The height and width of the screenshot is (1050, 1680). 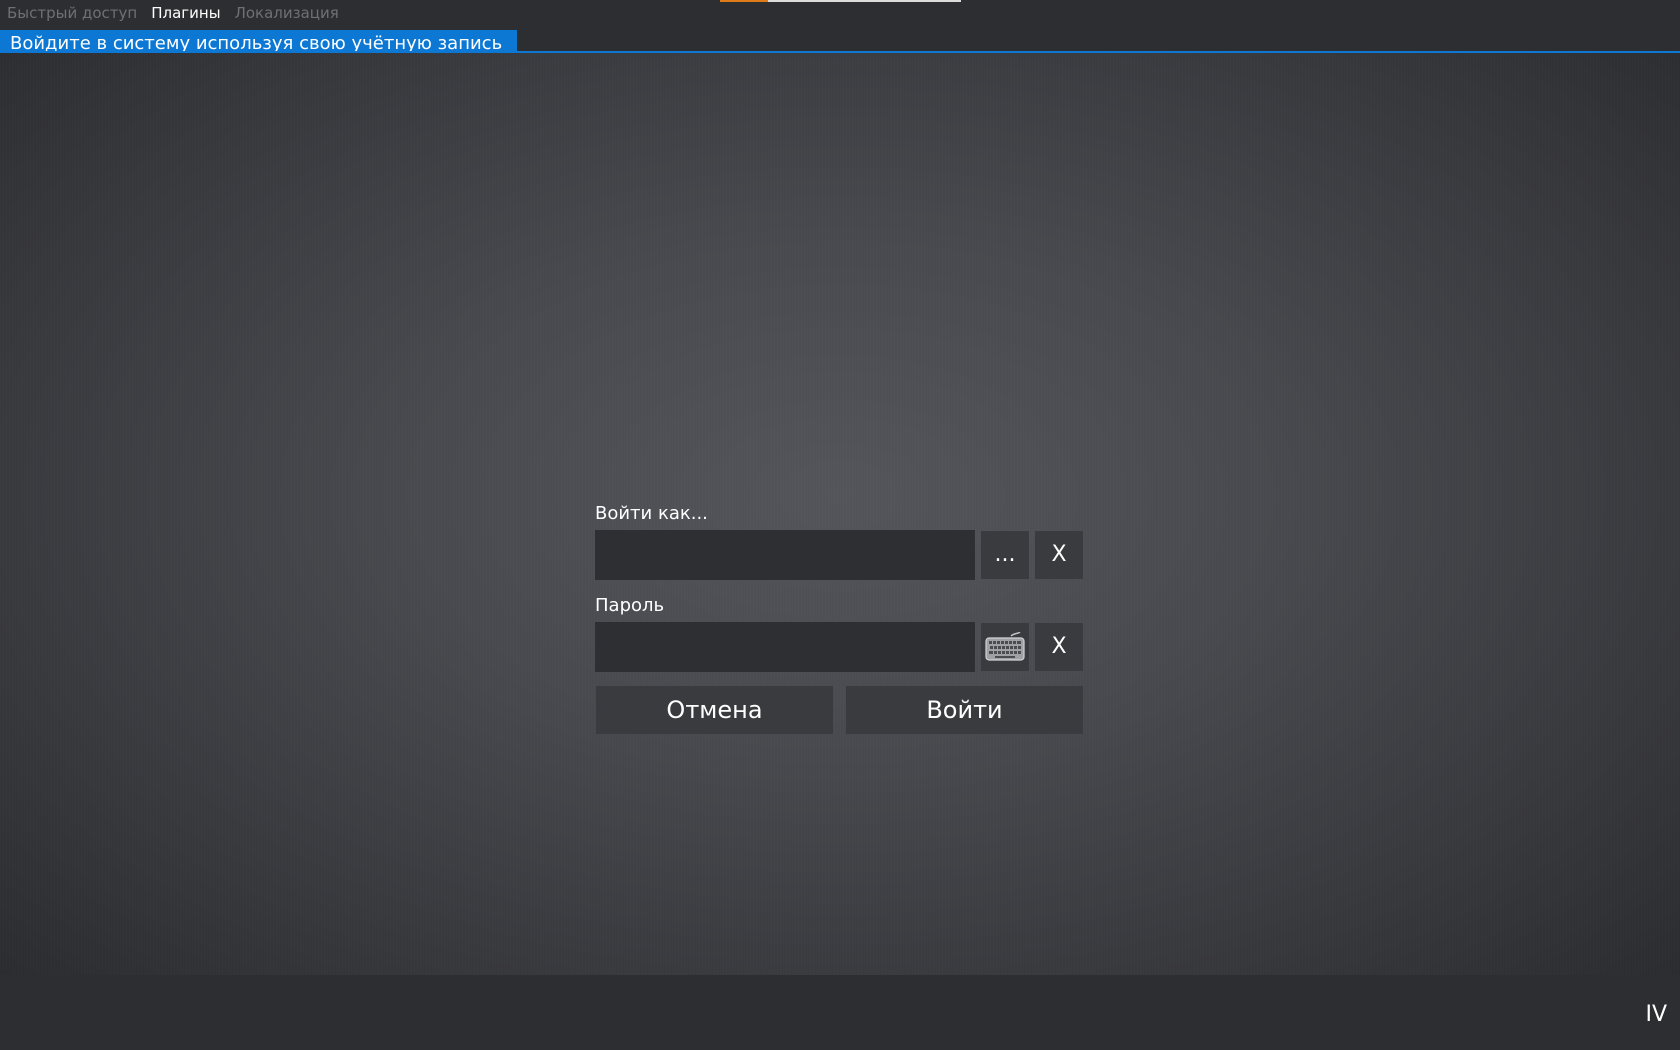 I want to click on login-button: Войти, so click(x=964, y=710).